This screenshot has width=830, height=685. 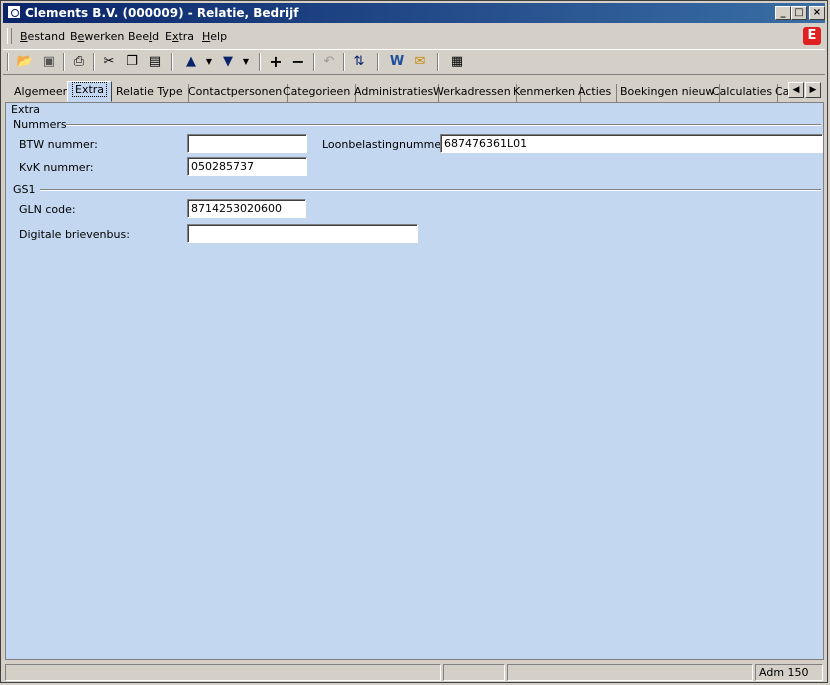 What do you see at coordinates (414, 36) in the screenshot?
I see `menu-bar: Bestand Bewerken Beeld Extra Help E` at bounding box center [414, 36].